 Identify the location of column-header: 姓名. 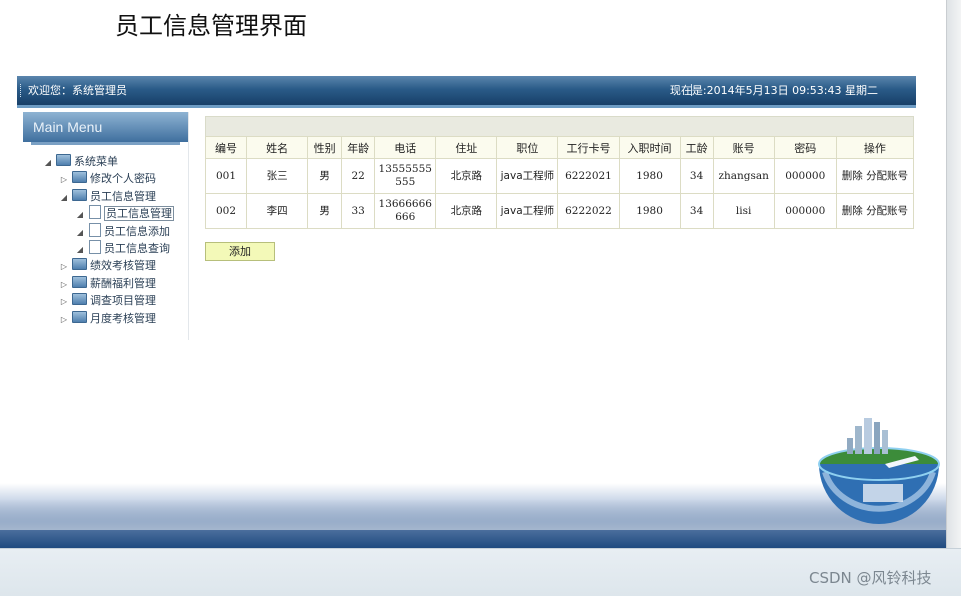
(277, 147).